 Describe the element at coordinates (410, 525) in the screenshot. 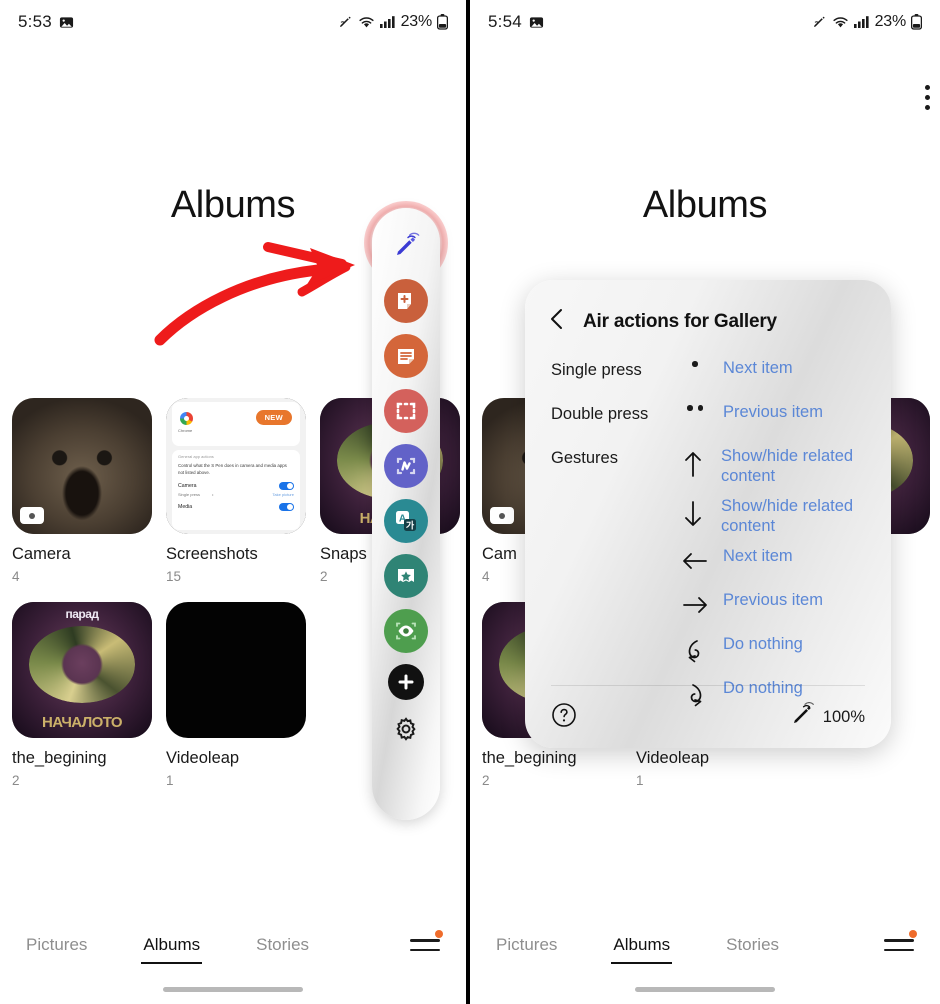

I see `svg-text: 가` at that location.